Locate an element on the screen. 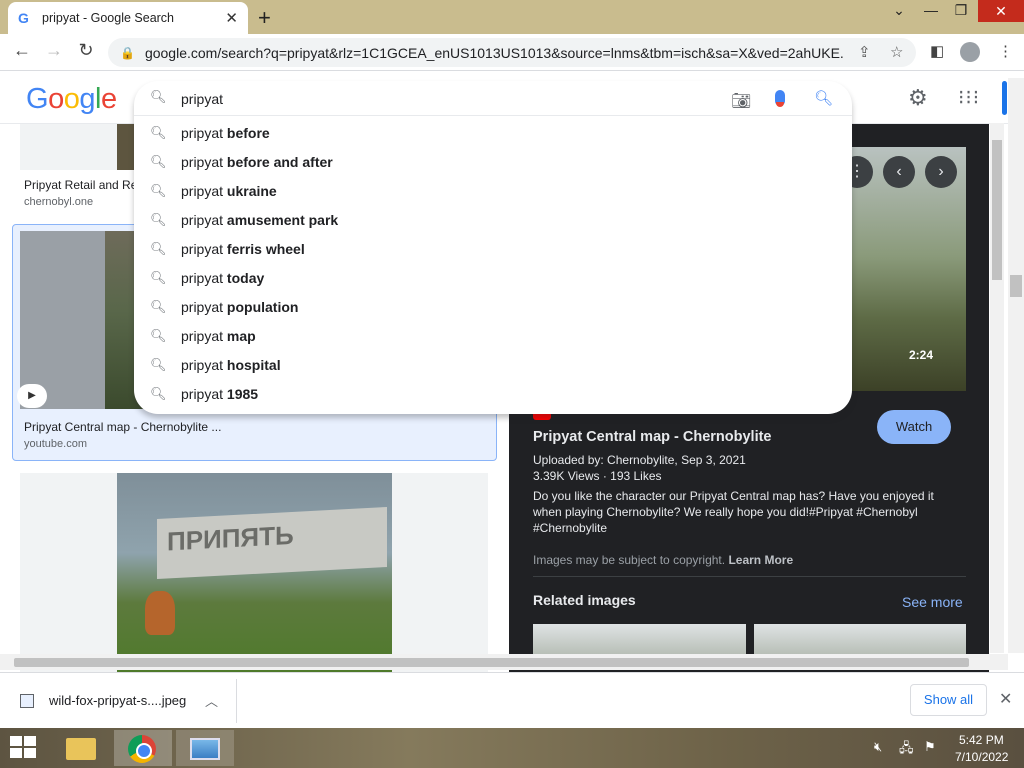 Image resolution: width=1024 pixels, height=768 pixels. camera-icon: 📷︎ is located at coordinates (741, 101).